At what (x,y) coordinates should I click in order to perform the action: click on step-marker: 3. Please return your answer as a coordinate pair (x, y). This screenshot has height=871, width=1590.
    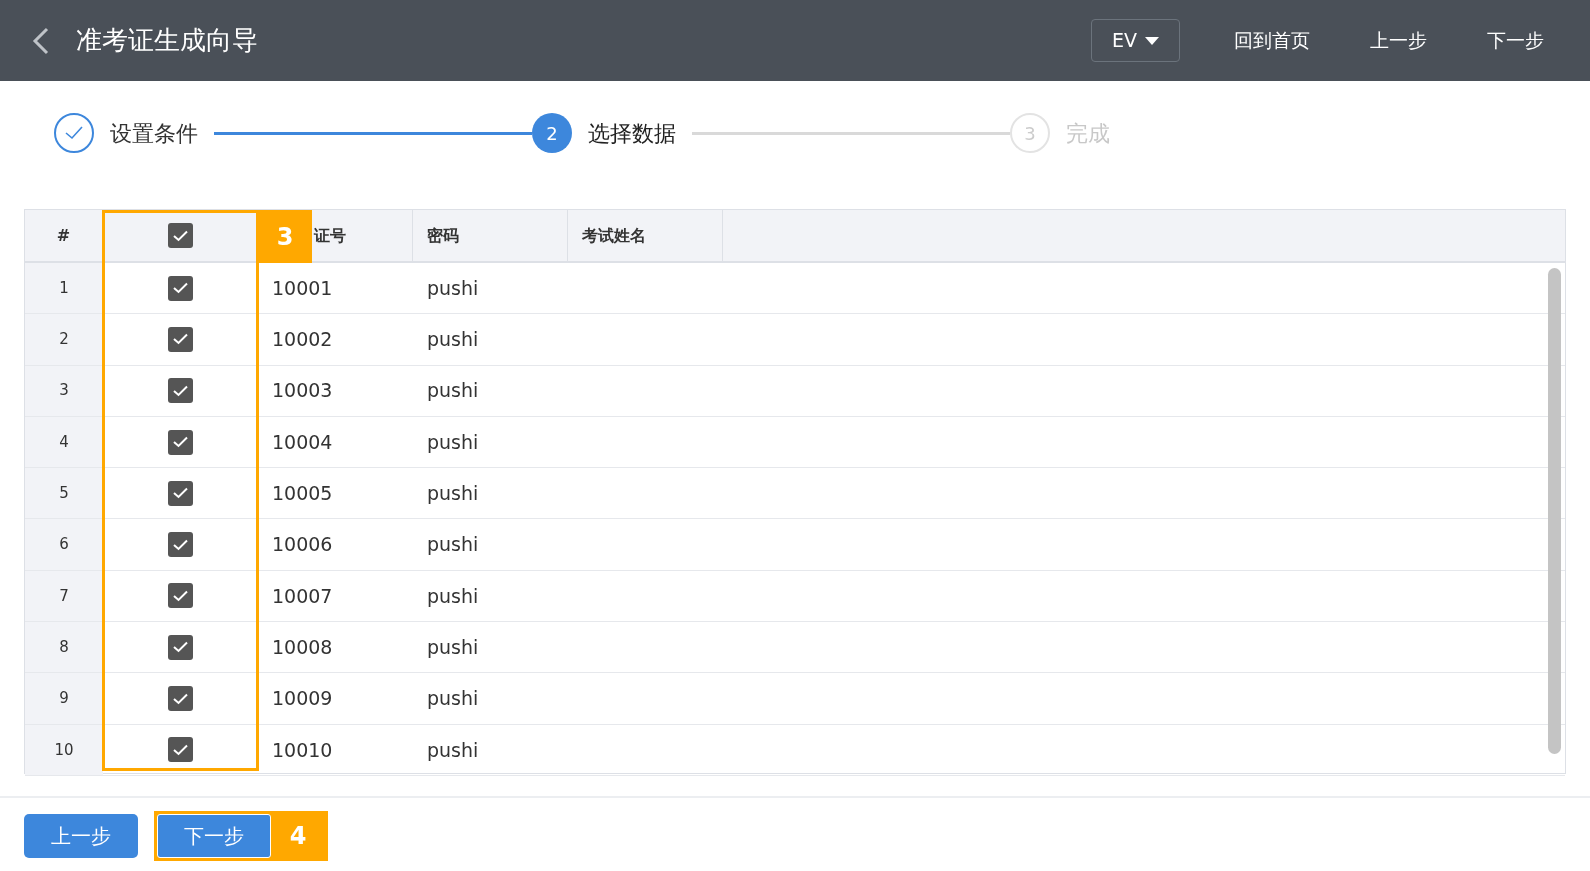
    Looking at the image, I should click on (285, 236).